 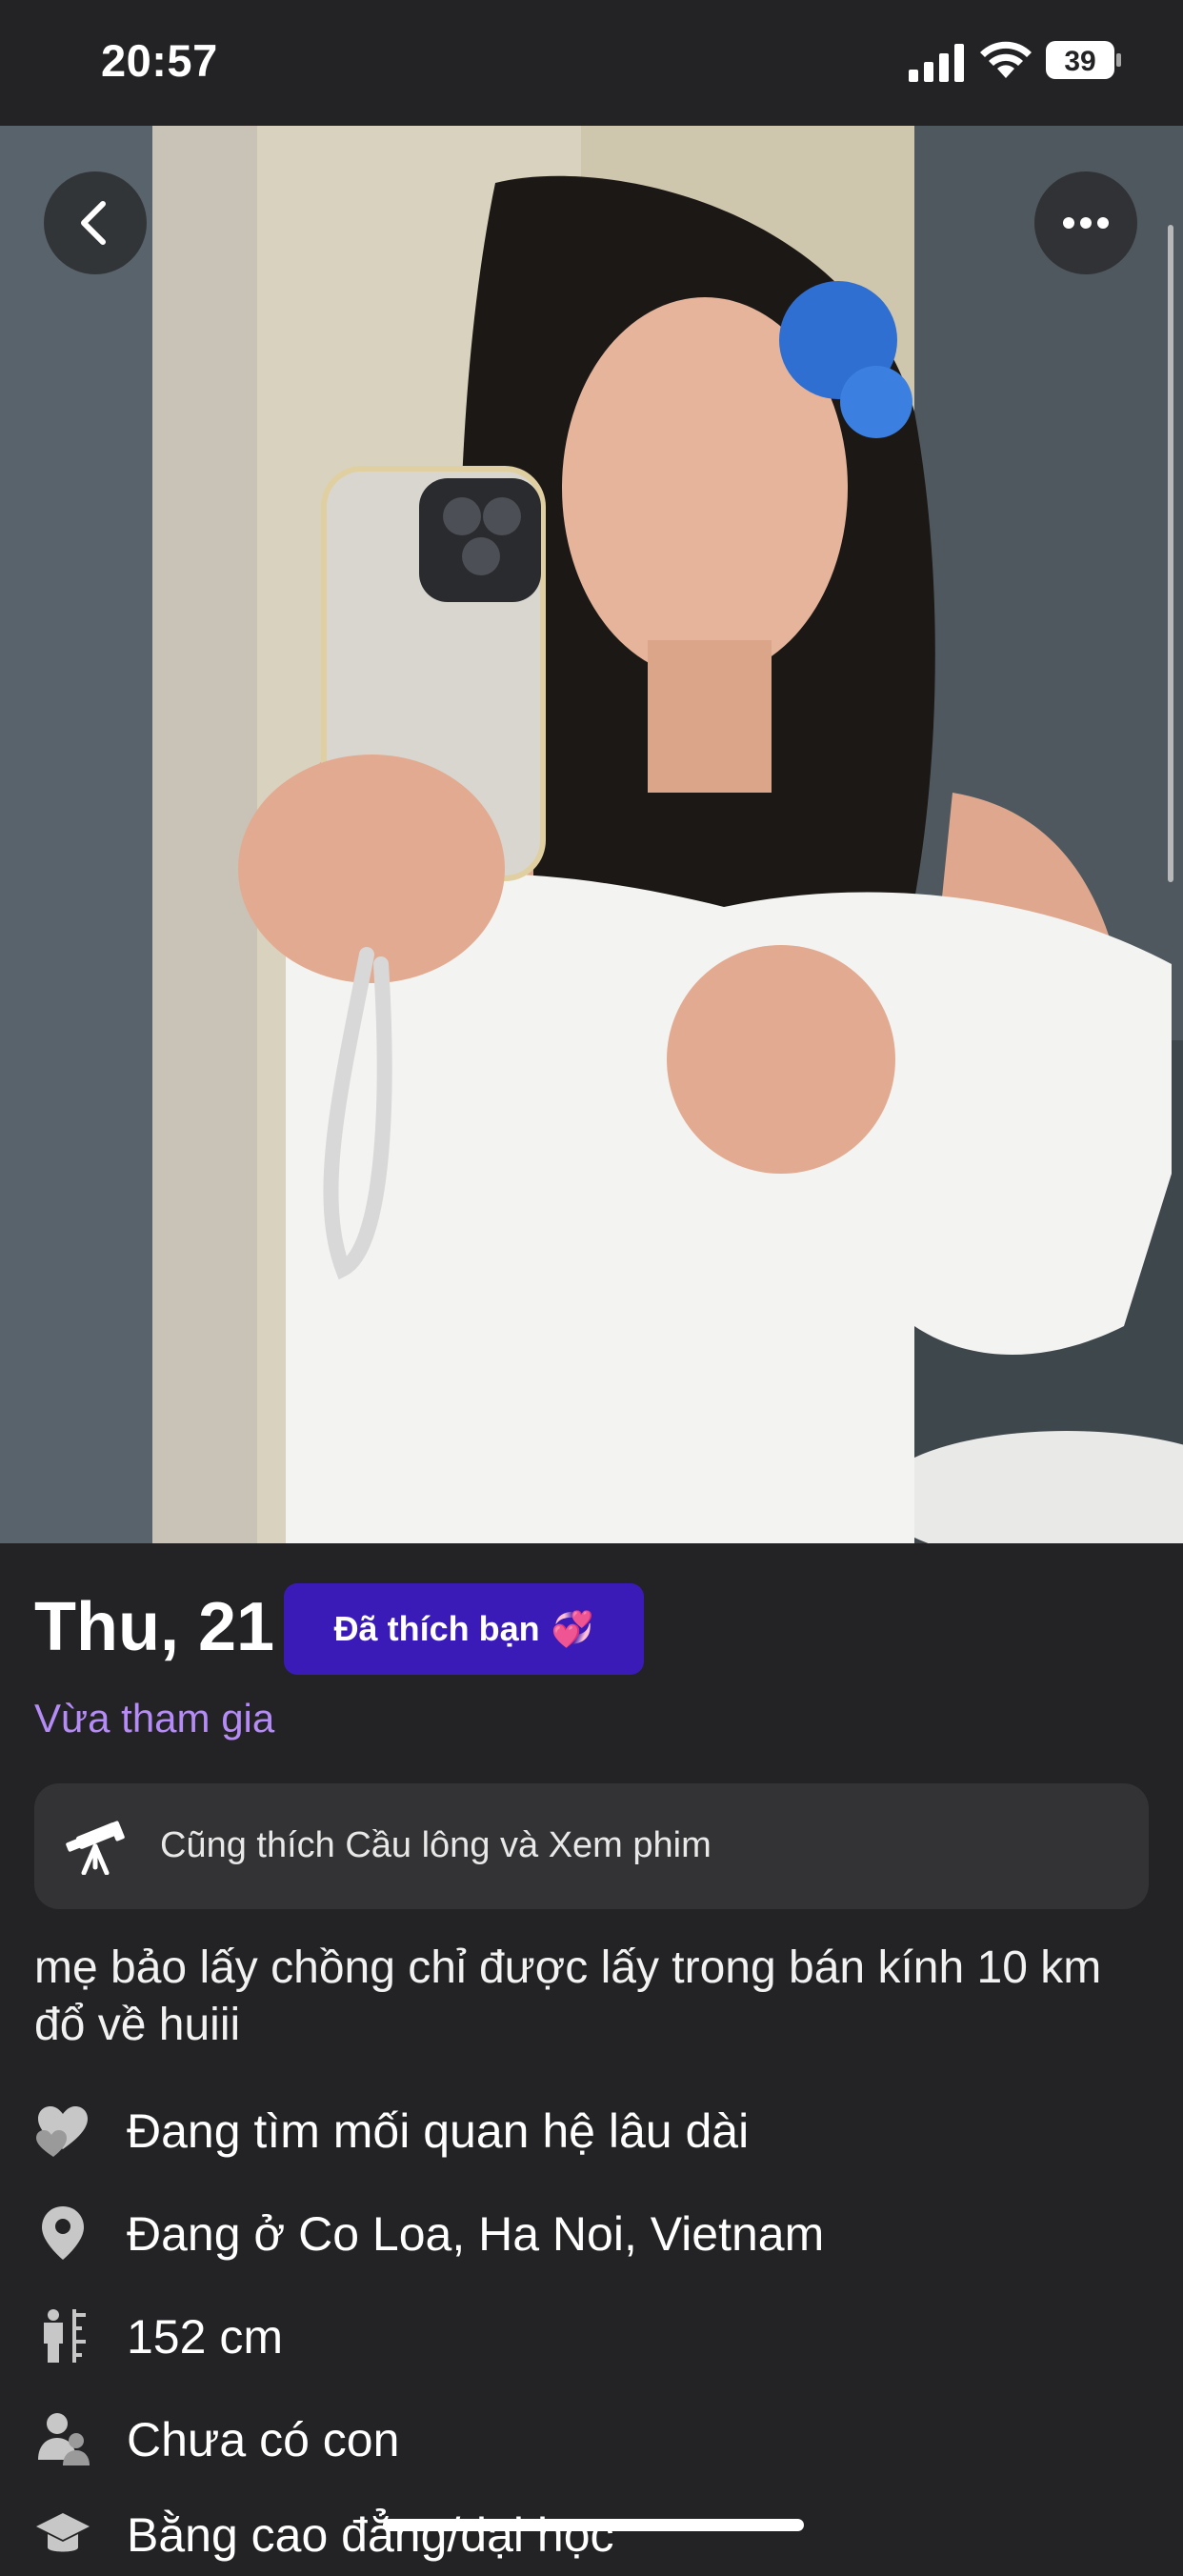 I want to click on telescope-icon, so click(x=96, y=1848).